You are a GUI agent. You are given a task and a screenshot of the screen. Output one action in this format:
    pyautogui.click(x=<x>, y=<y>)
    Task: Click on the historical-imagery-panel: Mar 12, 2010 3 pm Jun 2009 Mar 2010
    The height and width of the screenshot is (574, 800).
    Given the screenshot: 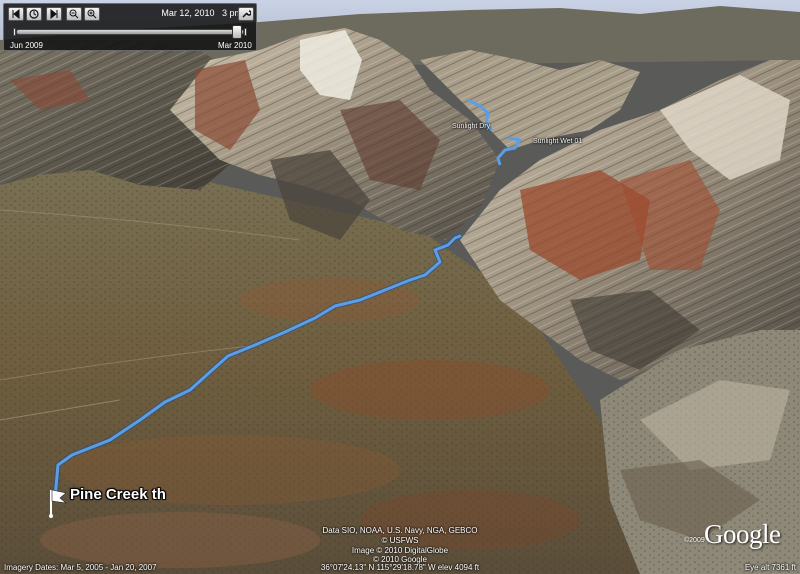 What is the action you would take?
    pyautogui.click(x=130, y=27)
    